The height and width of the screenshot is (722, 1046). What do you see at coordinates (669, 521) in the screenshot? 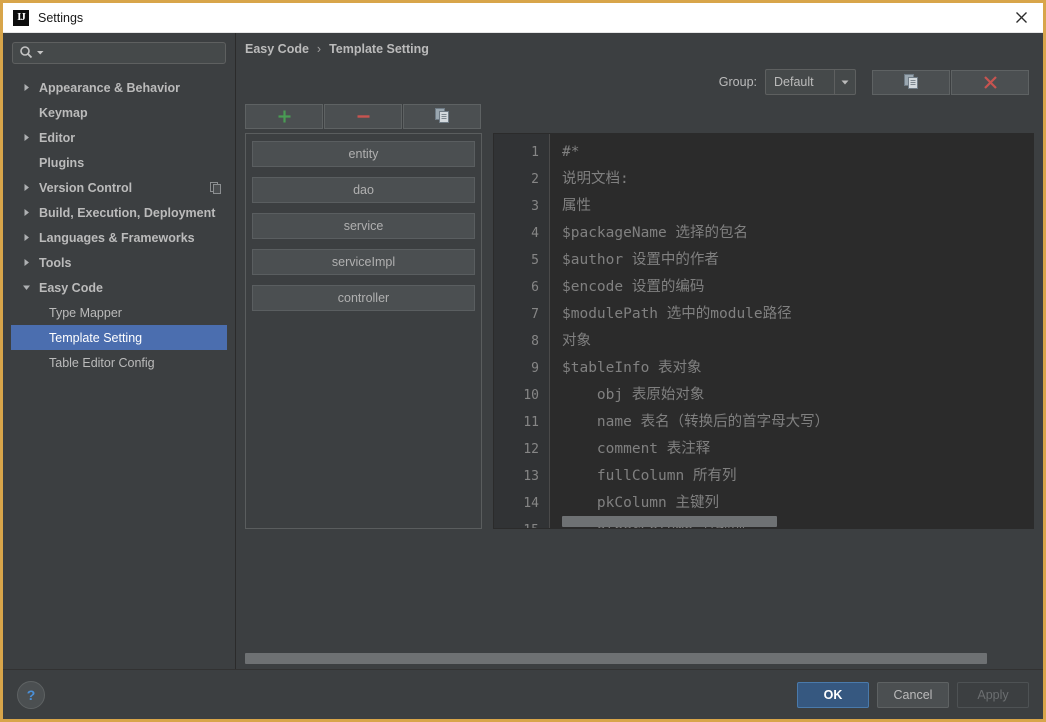
I see `editor-horizontal-scrollbar` at bounding box center [669, 521].